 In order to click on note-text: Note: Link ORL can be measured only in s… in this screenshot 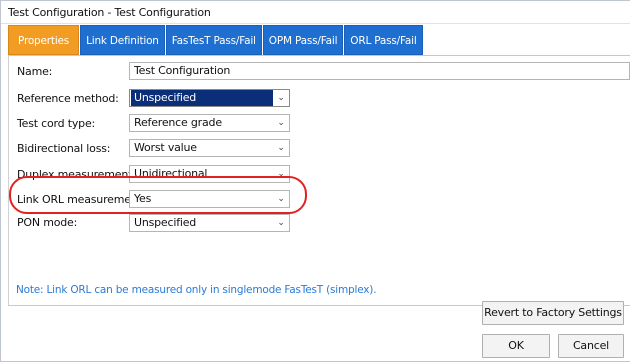, I will do `click(196, 290)`.